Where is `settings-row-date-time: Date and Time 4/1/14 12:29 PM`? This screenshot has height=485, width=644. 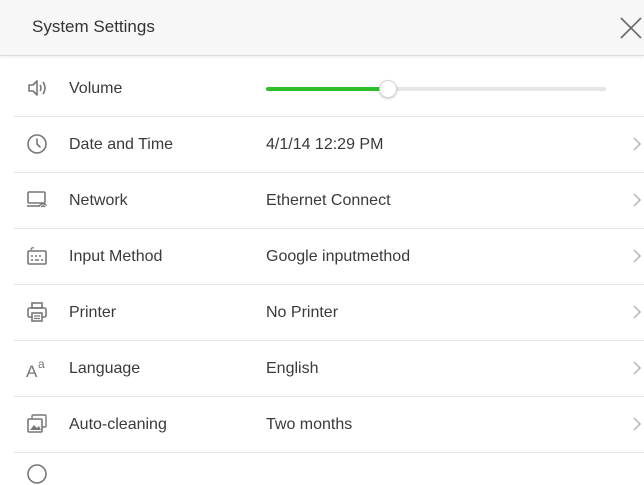
settings-row-date-time: Date and Time 4/1/14 12:29 PM is located at coordinates (322, 145).